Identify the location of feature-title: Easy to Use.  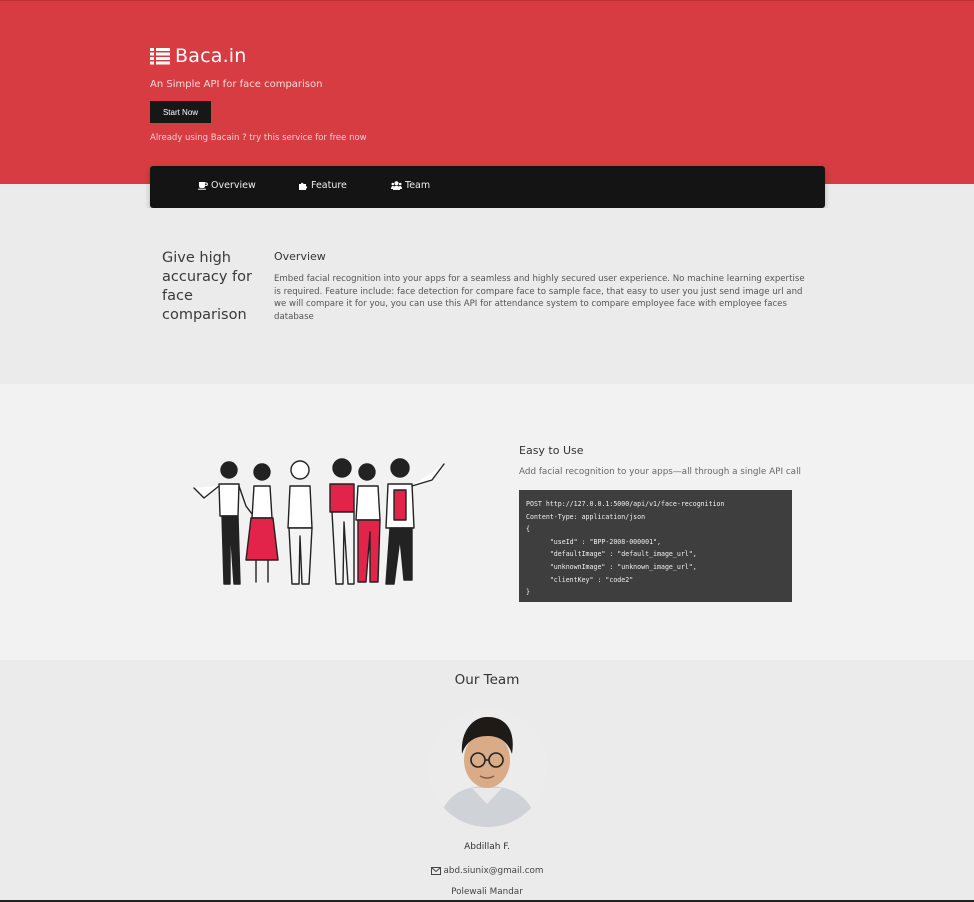
(551, 450).